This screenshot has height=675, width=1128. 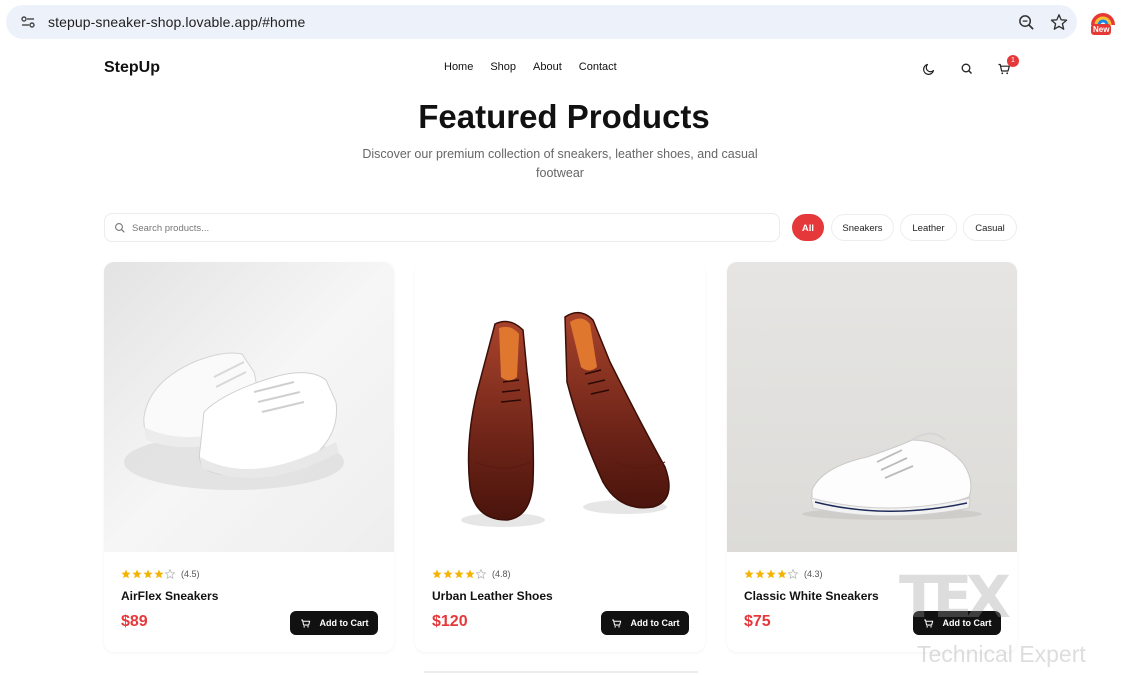 What do you see at coordinates (169, 596) in the screenshot?
I see `product-name: AirFlex Sneakers` at bounding box center [169, 596].